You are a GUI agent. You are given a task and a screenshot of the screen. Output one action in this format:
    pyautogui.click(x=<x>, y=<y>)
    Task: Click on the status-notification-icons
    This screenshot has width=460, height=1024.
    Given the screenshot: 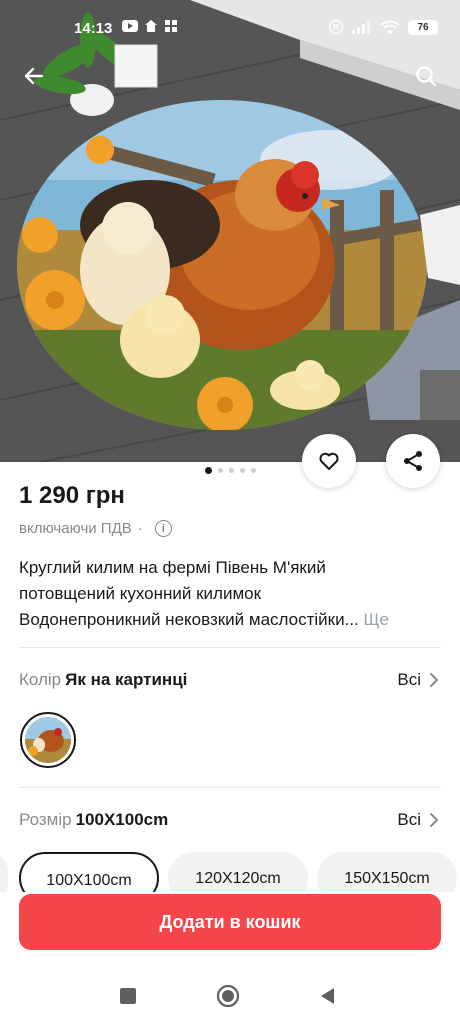 What is the action you would take?
    pyautogui.click(x=150, y=26)
    